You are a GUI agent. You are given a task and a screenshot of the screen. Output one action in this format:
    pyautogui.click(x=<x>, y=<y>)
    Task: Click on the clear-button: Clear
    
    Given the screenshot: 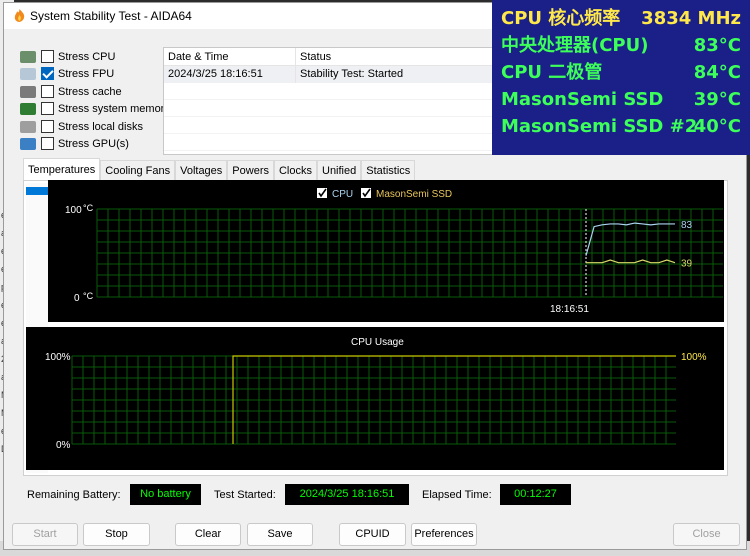 What is the action you would take?
    pyautogui.click(x=208, y=534)
    